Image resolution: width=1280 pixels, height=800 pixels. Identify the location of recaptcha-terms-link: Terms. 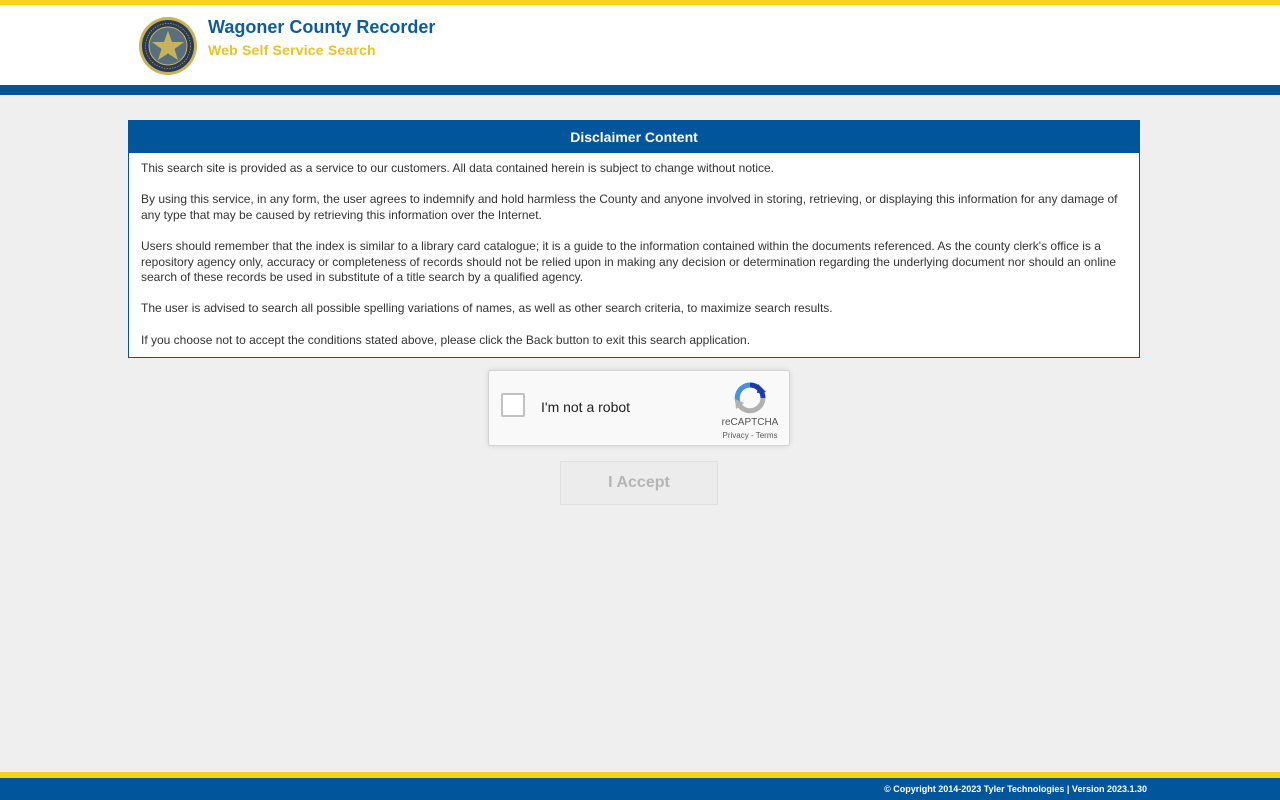
(767, 435).